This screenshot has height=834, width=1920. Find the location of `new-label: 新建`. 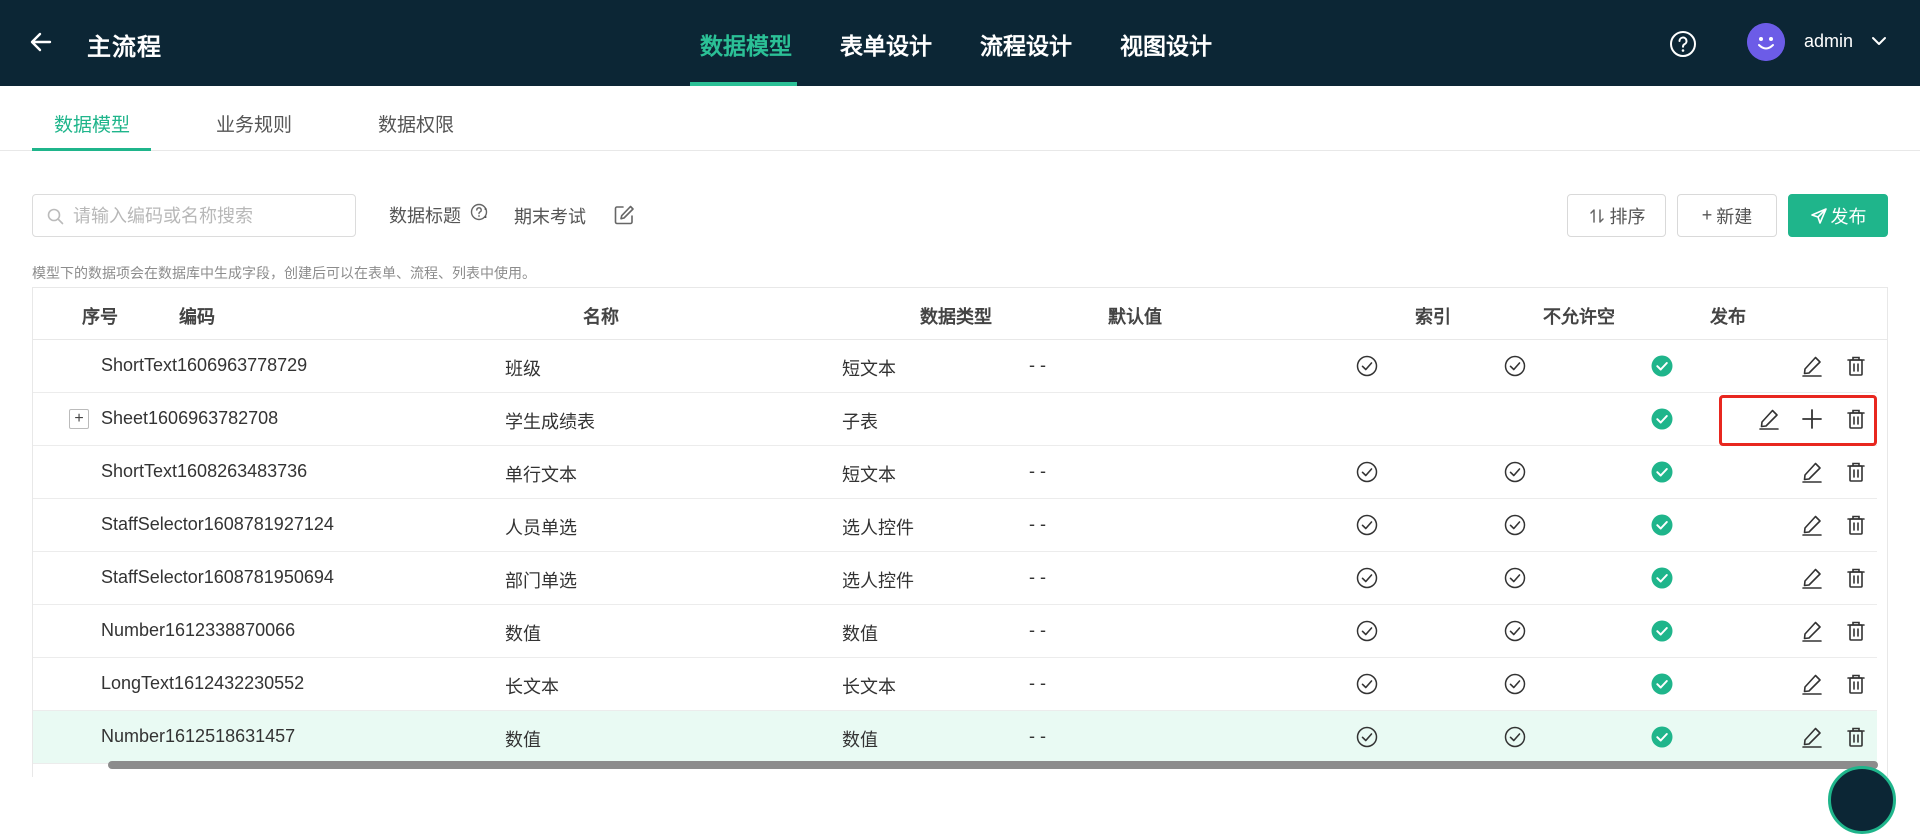

new-label: 新建 is located at coordinates (1734, 216).